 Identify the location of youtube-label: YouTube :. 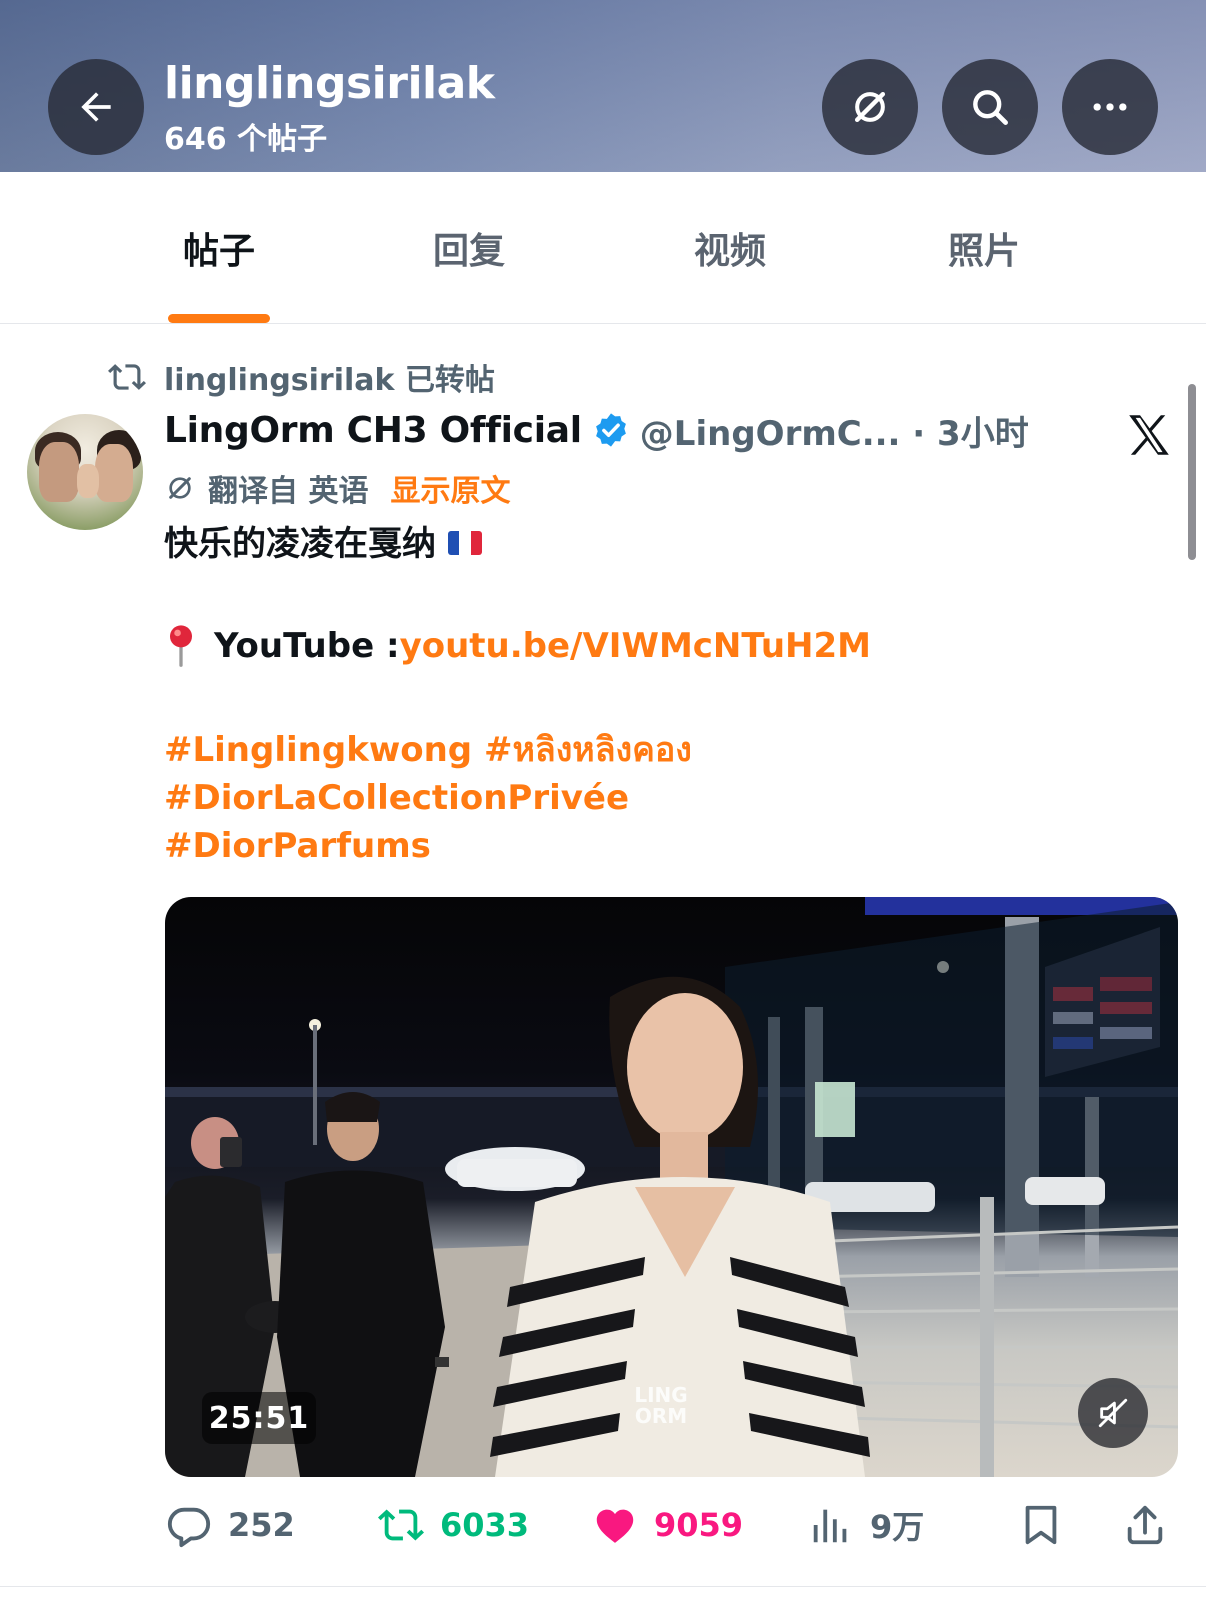
(307, 646).